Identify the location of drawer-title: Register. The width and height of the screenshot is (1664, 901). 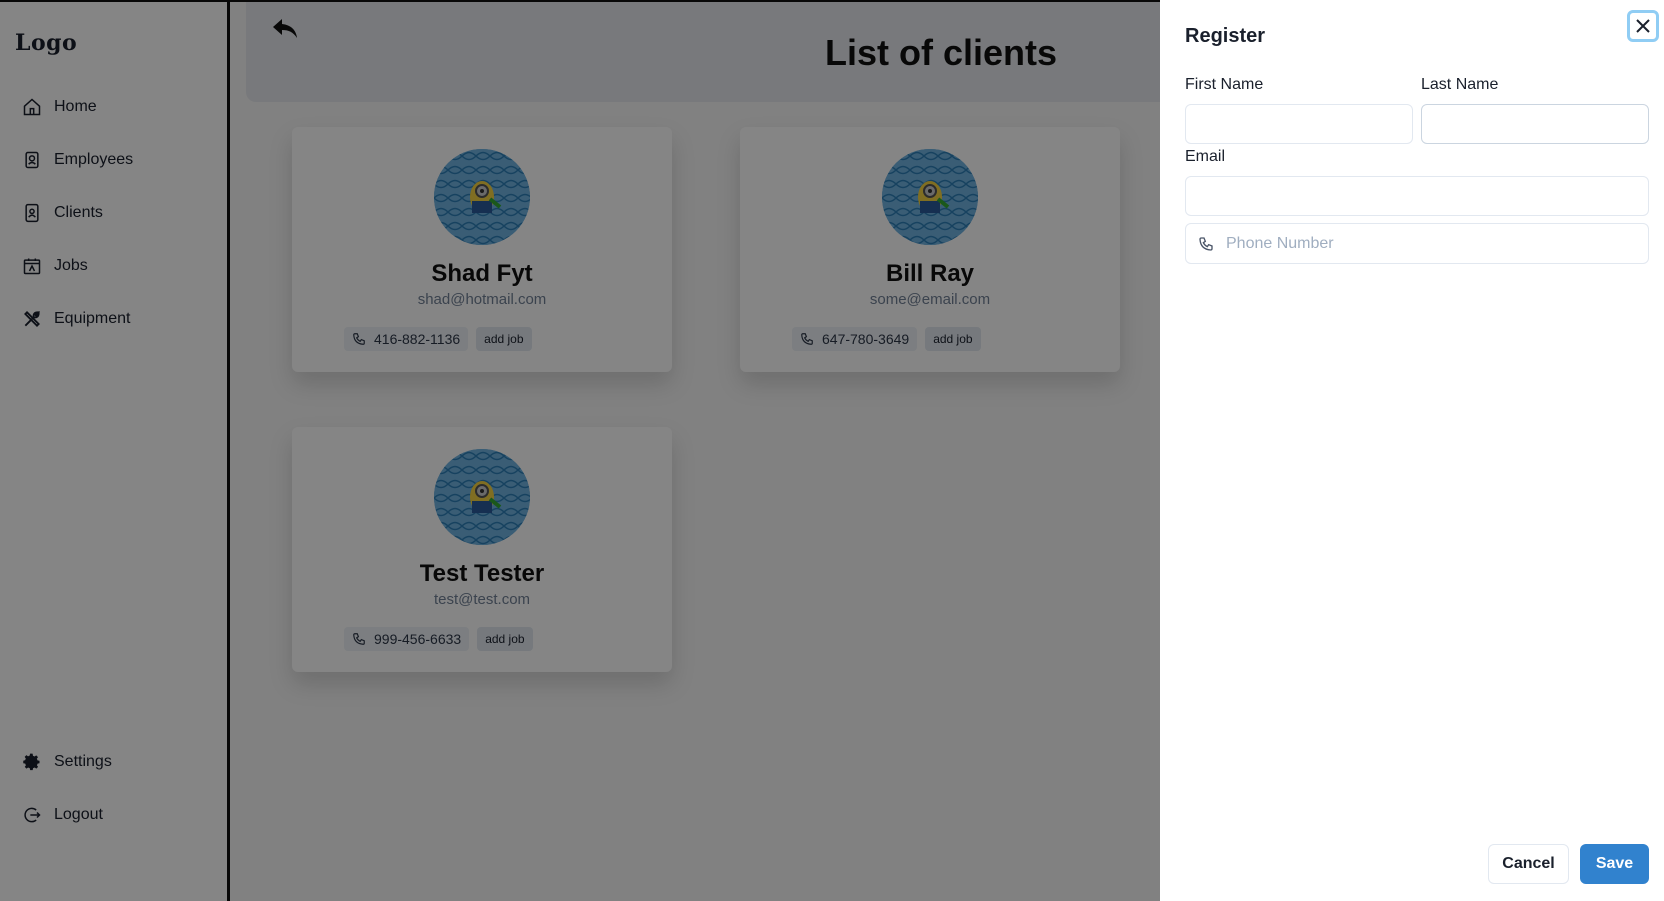
(1225, 36).